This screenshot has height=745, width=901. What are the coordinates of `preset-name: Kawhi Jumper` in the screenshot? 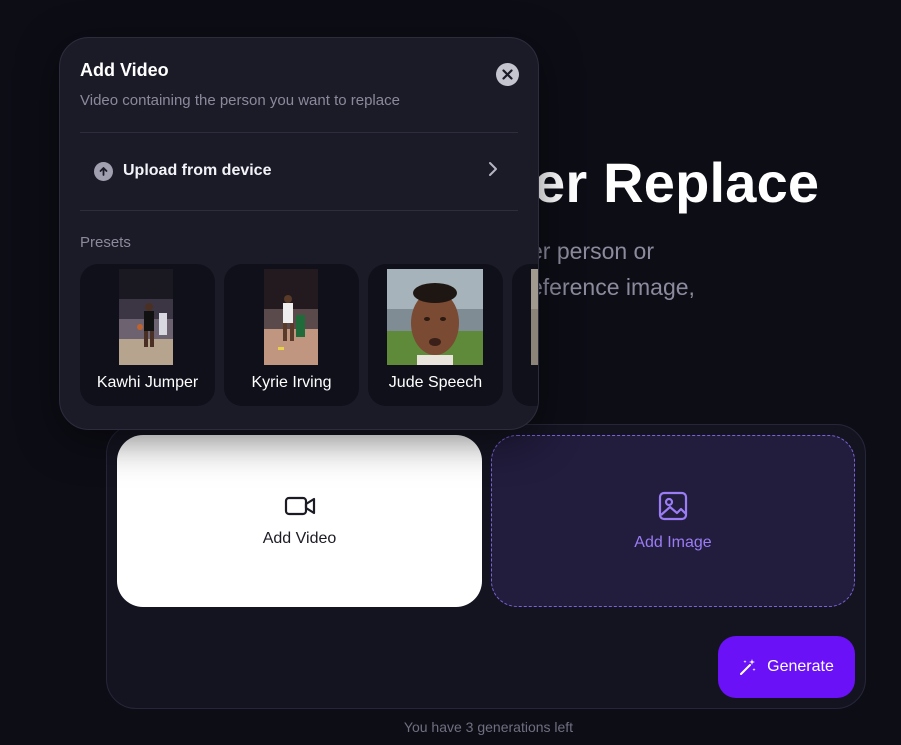 It's located at (147, 382).